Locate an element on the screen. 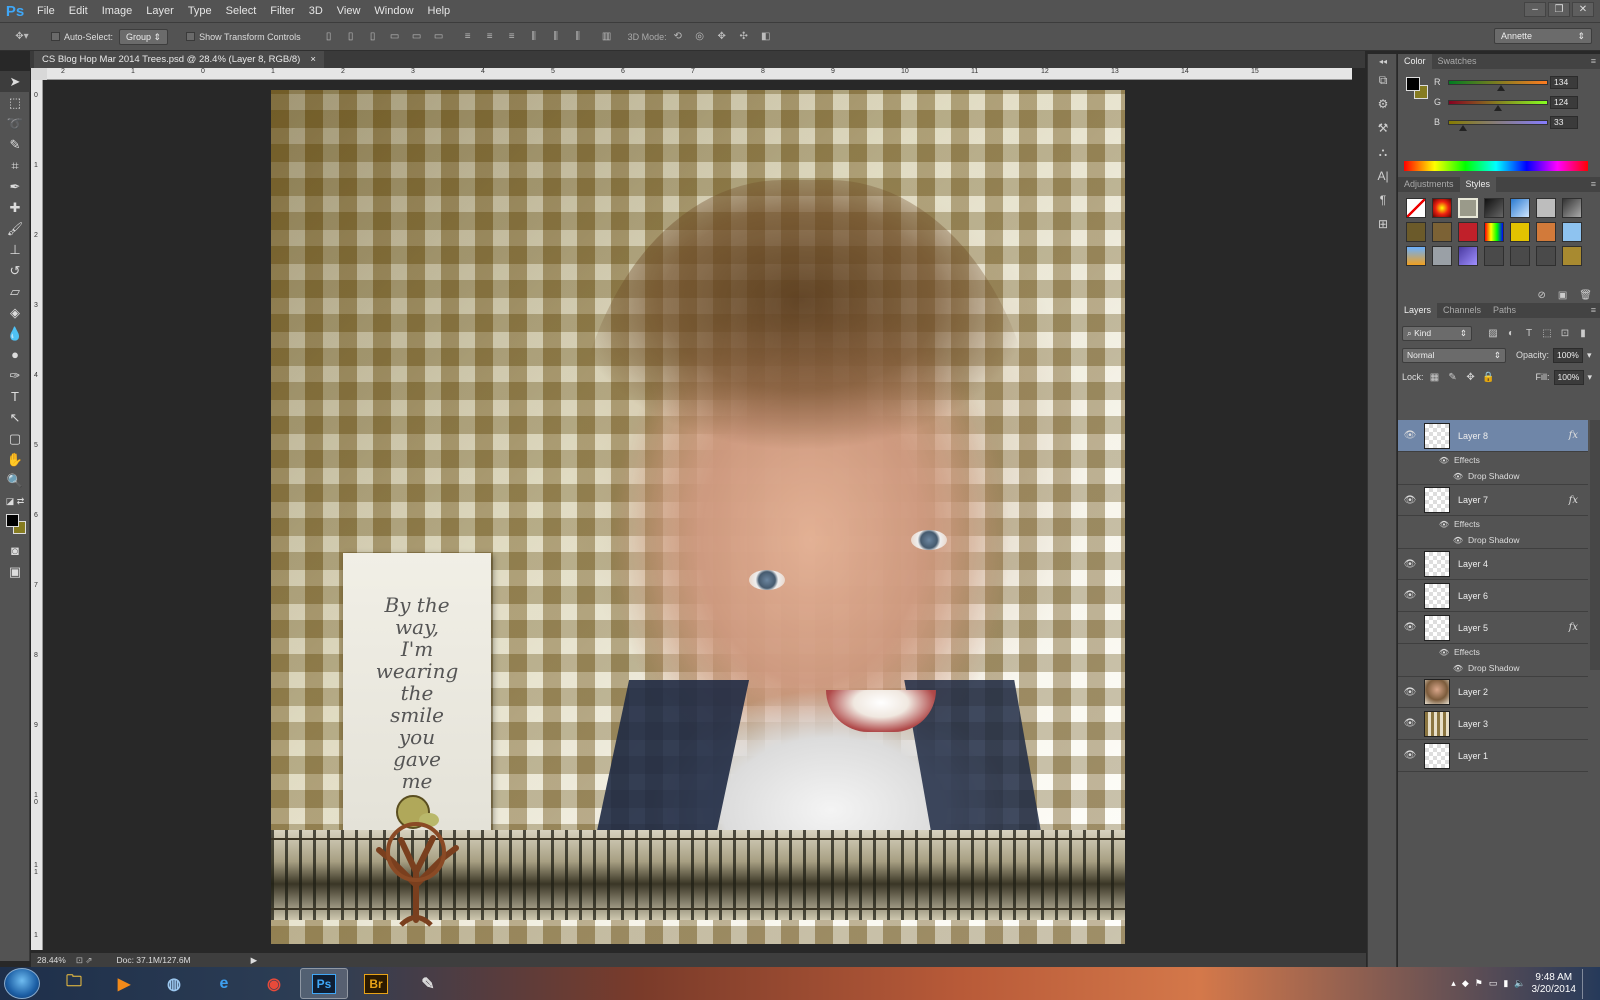  clock: 9:48 AM 3/20/2014 is located at coordinates (1554, 984).